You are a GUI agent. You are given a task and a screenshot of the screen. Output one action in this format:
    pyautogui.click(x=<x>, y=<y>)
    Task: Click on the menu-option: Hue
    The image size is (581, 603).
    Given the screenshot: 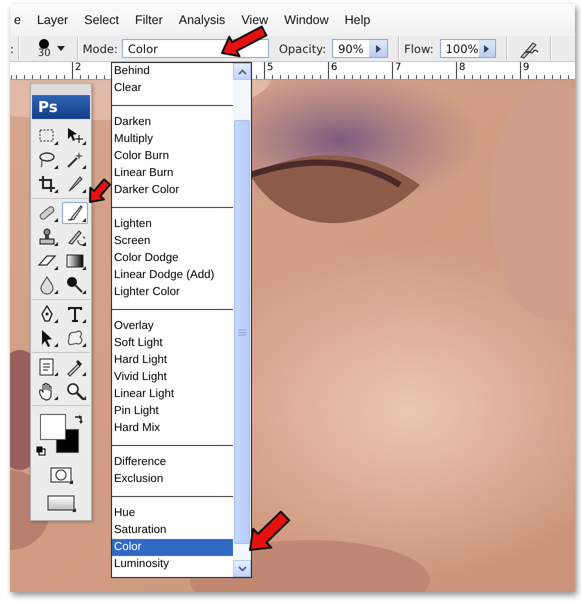 What is the action you would take?
    pyautogui.click(x=172, y=513)
    